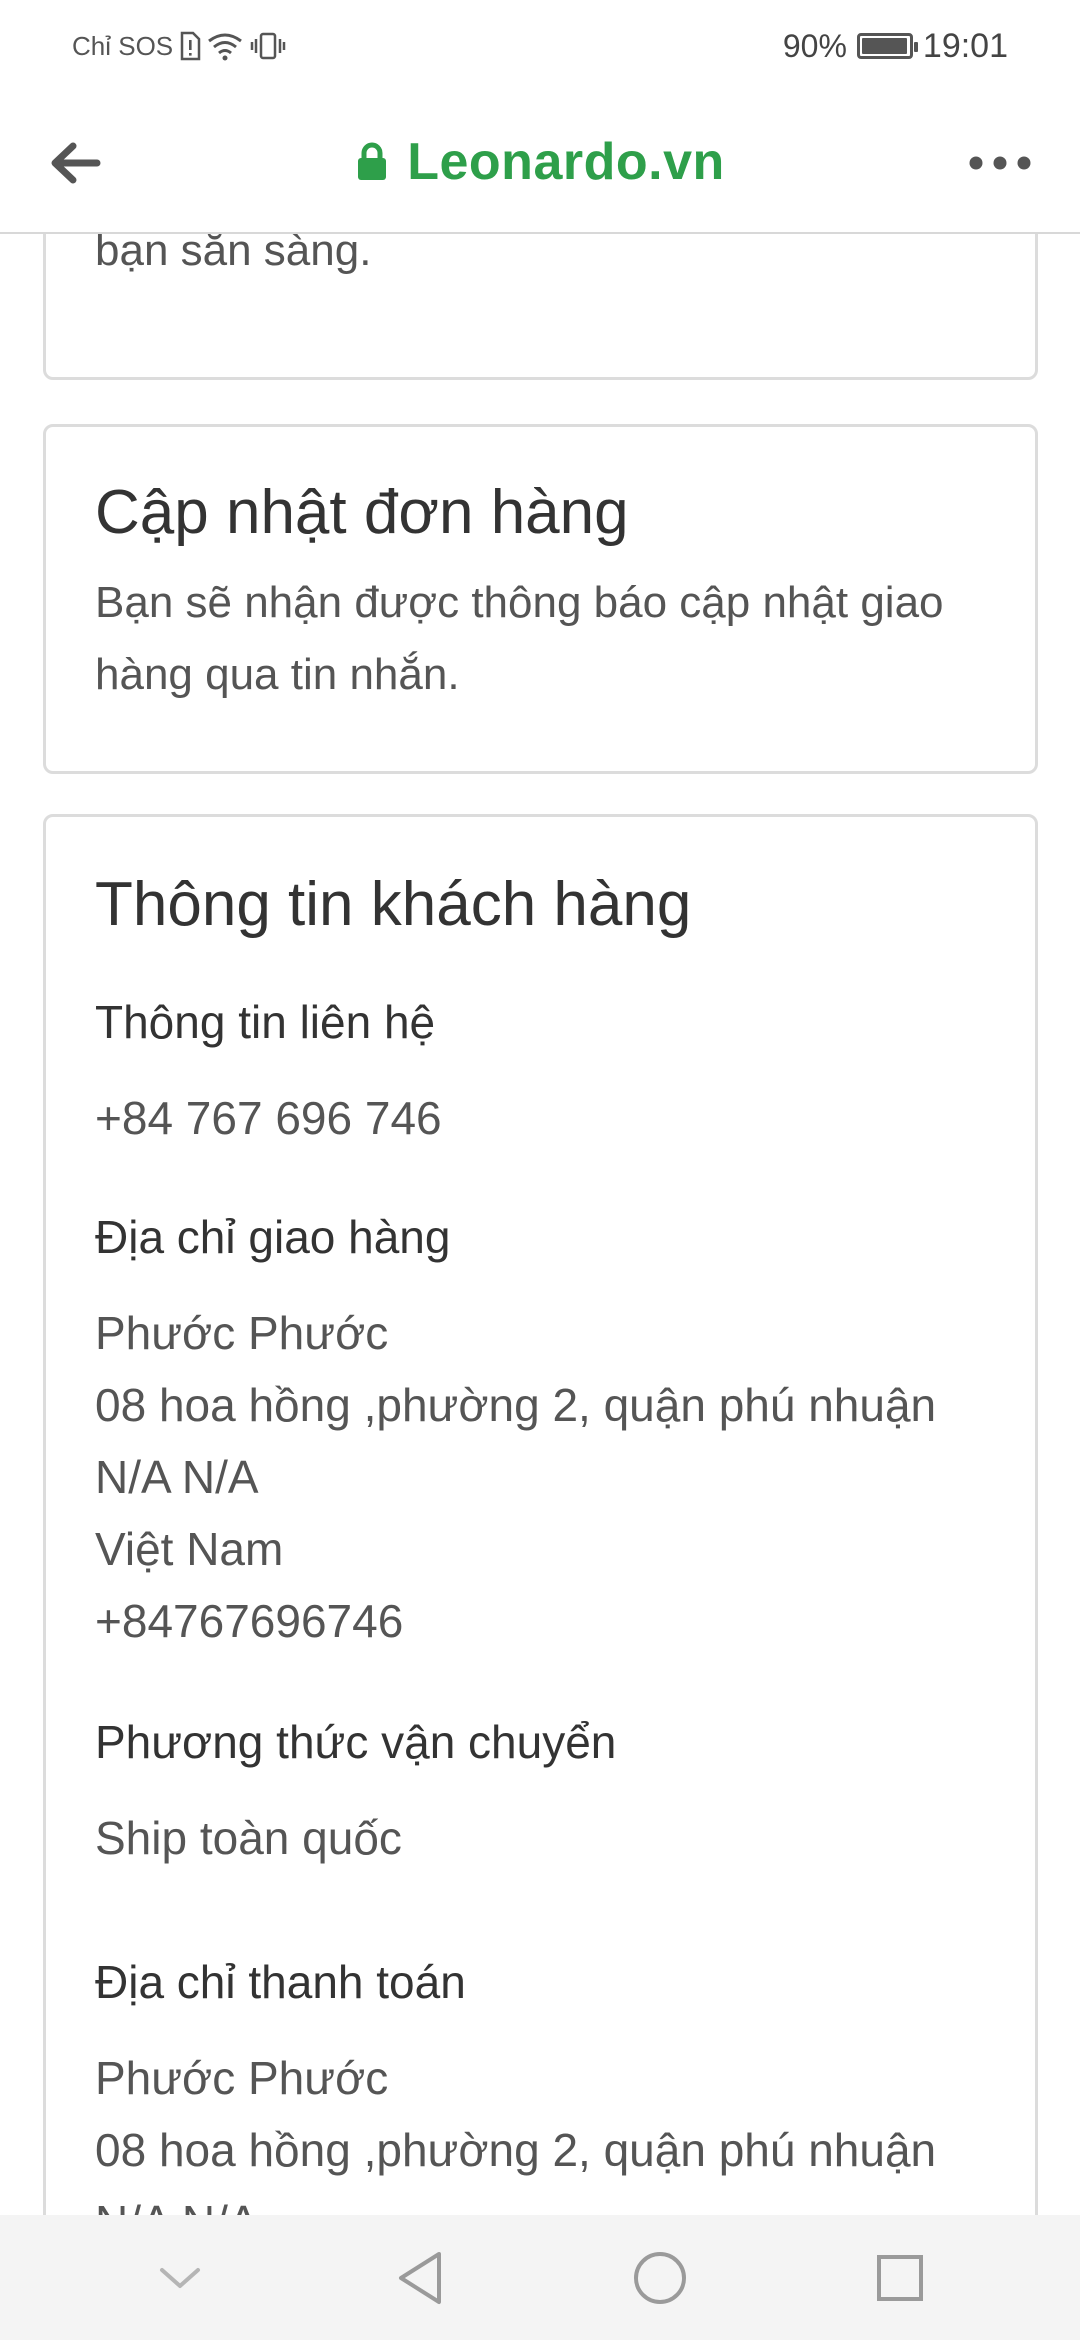 Image resolution: width=1080 pixels, height=2340 pixels. I want to click on url-bar: Leonardo.vn, so click(540, 162).